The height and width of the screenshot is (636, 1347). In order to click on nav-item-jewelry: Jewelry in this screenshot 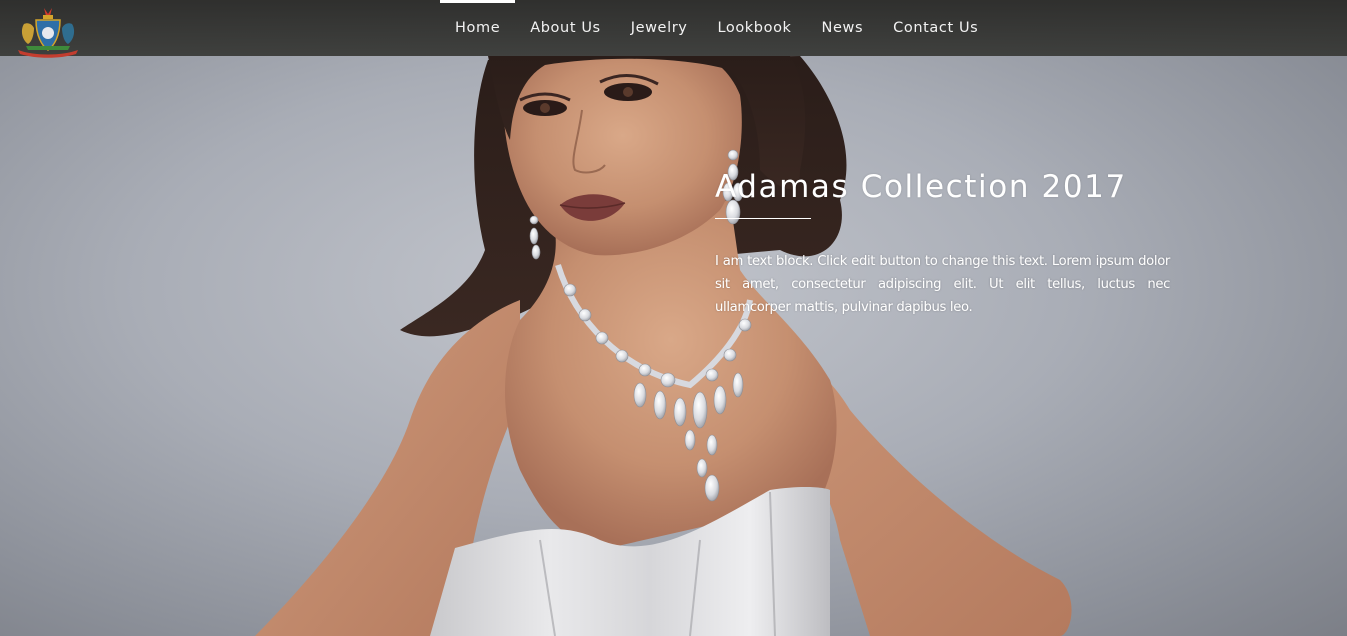, I will do `click(659, 28)`.